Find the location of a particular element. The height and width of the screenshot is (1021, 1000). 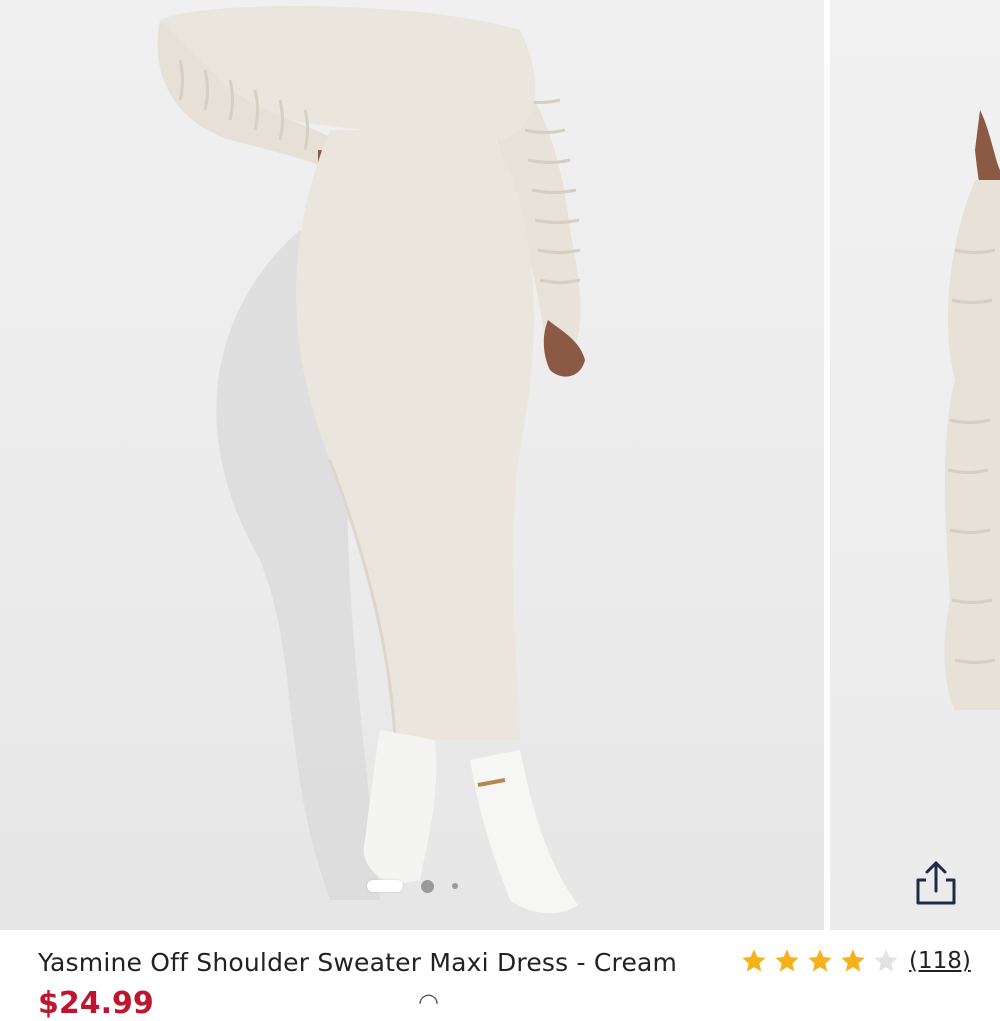

product-rating: (118) is located at coordinates (855, 961).